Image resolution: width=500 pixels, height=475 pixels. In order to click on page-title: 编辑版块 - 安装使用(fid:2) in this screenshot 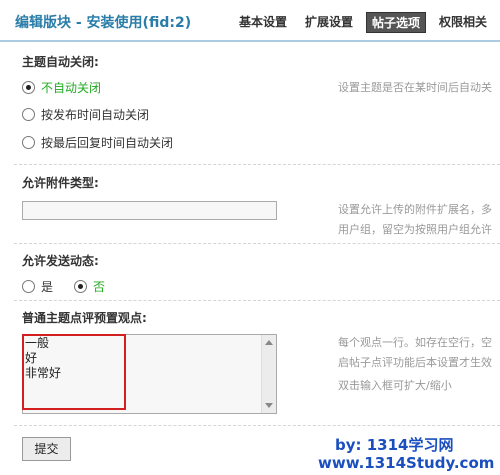, I will do `click(103, 23)`.